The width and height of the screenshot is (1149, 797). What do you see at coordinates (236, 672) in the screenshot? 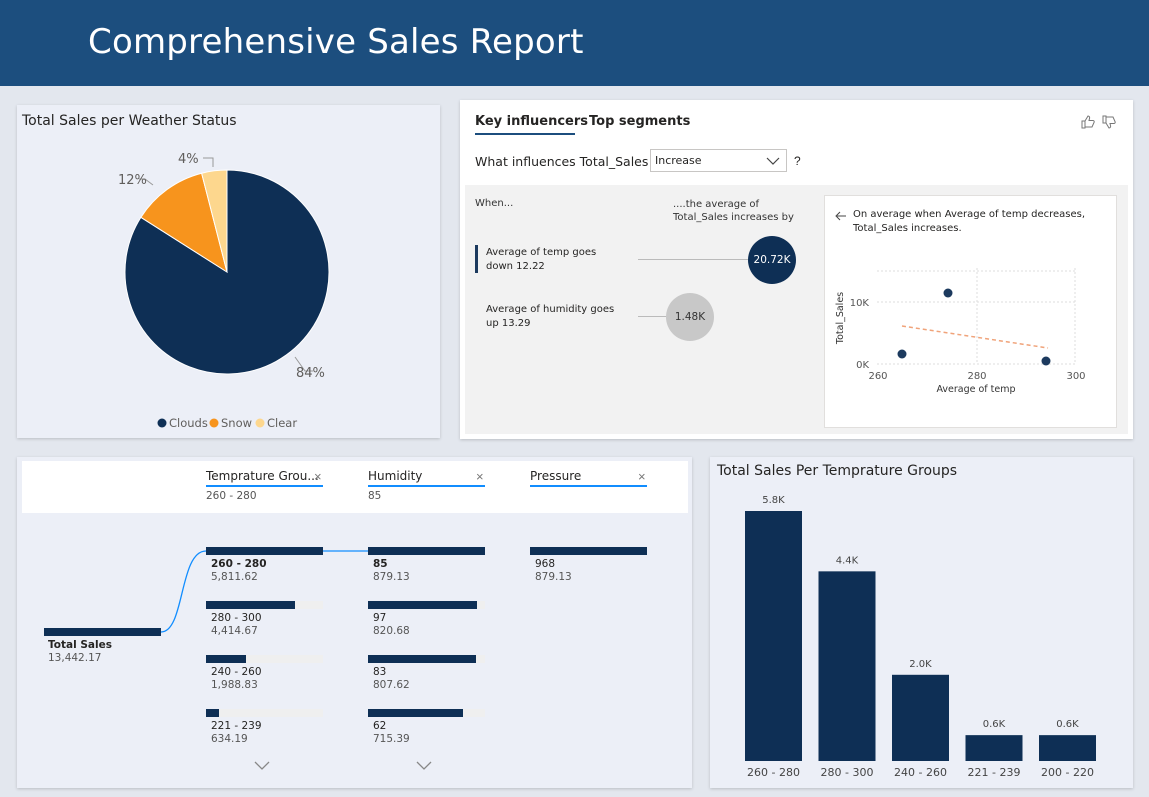
I see `decomp-node-label: 240 - 260` at bounding box center [236, 672].